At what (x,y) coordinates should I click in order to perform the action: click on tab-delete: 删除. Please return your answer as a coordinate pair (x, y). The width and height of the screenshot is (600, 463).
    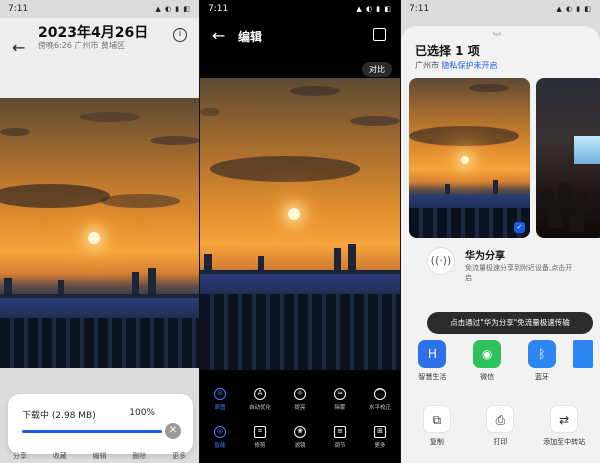
    Looking at the image, I should click on (139, 456).